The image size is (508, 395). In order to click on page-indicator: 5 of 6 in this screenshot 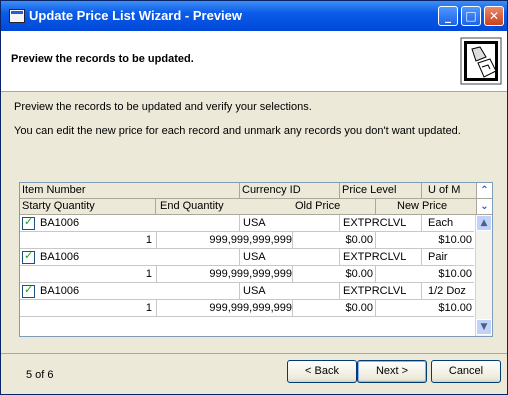, I will do `click(40, 375)`.